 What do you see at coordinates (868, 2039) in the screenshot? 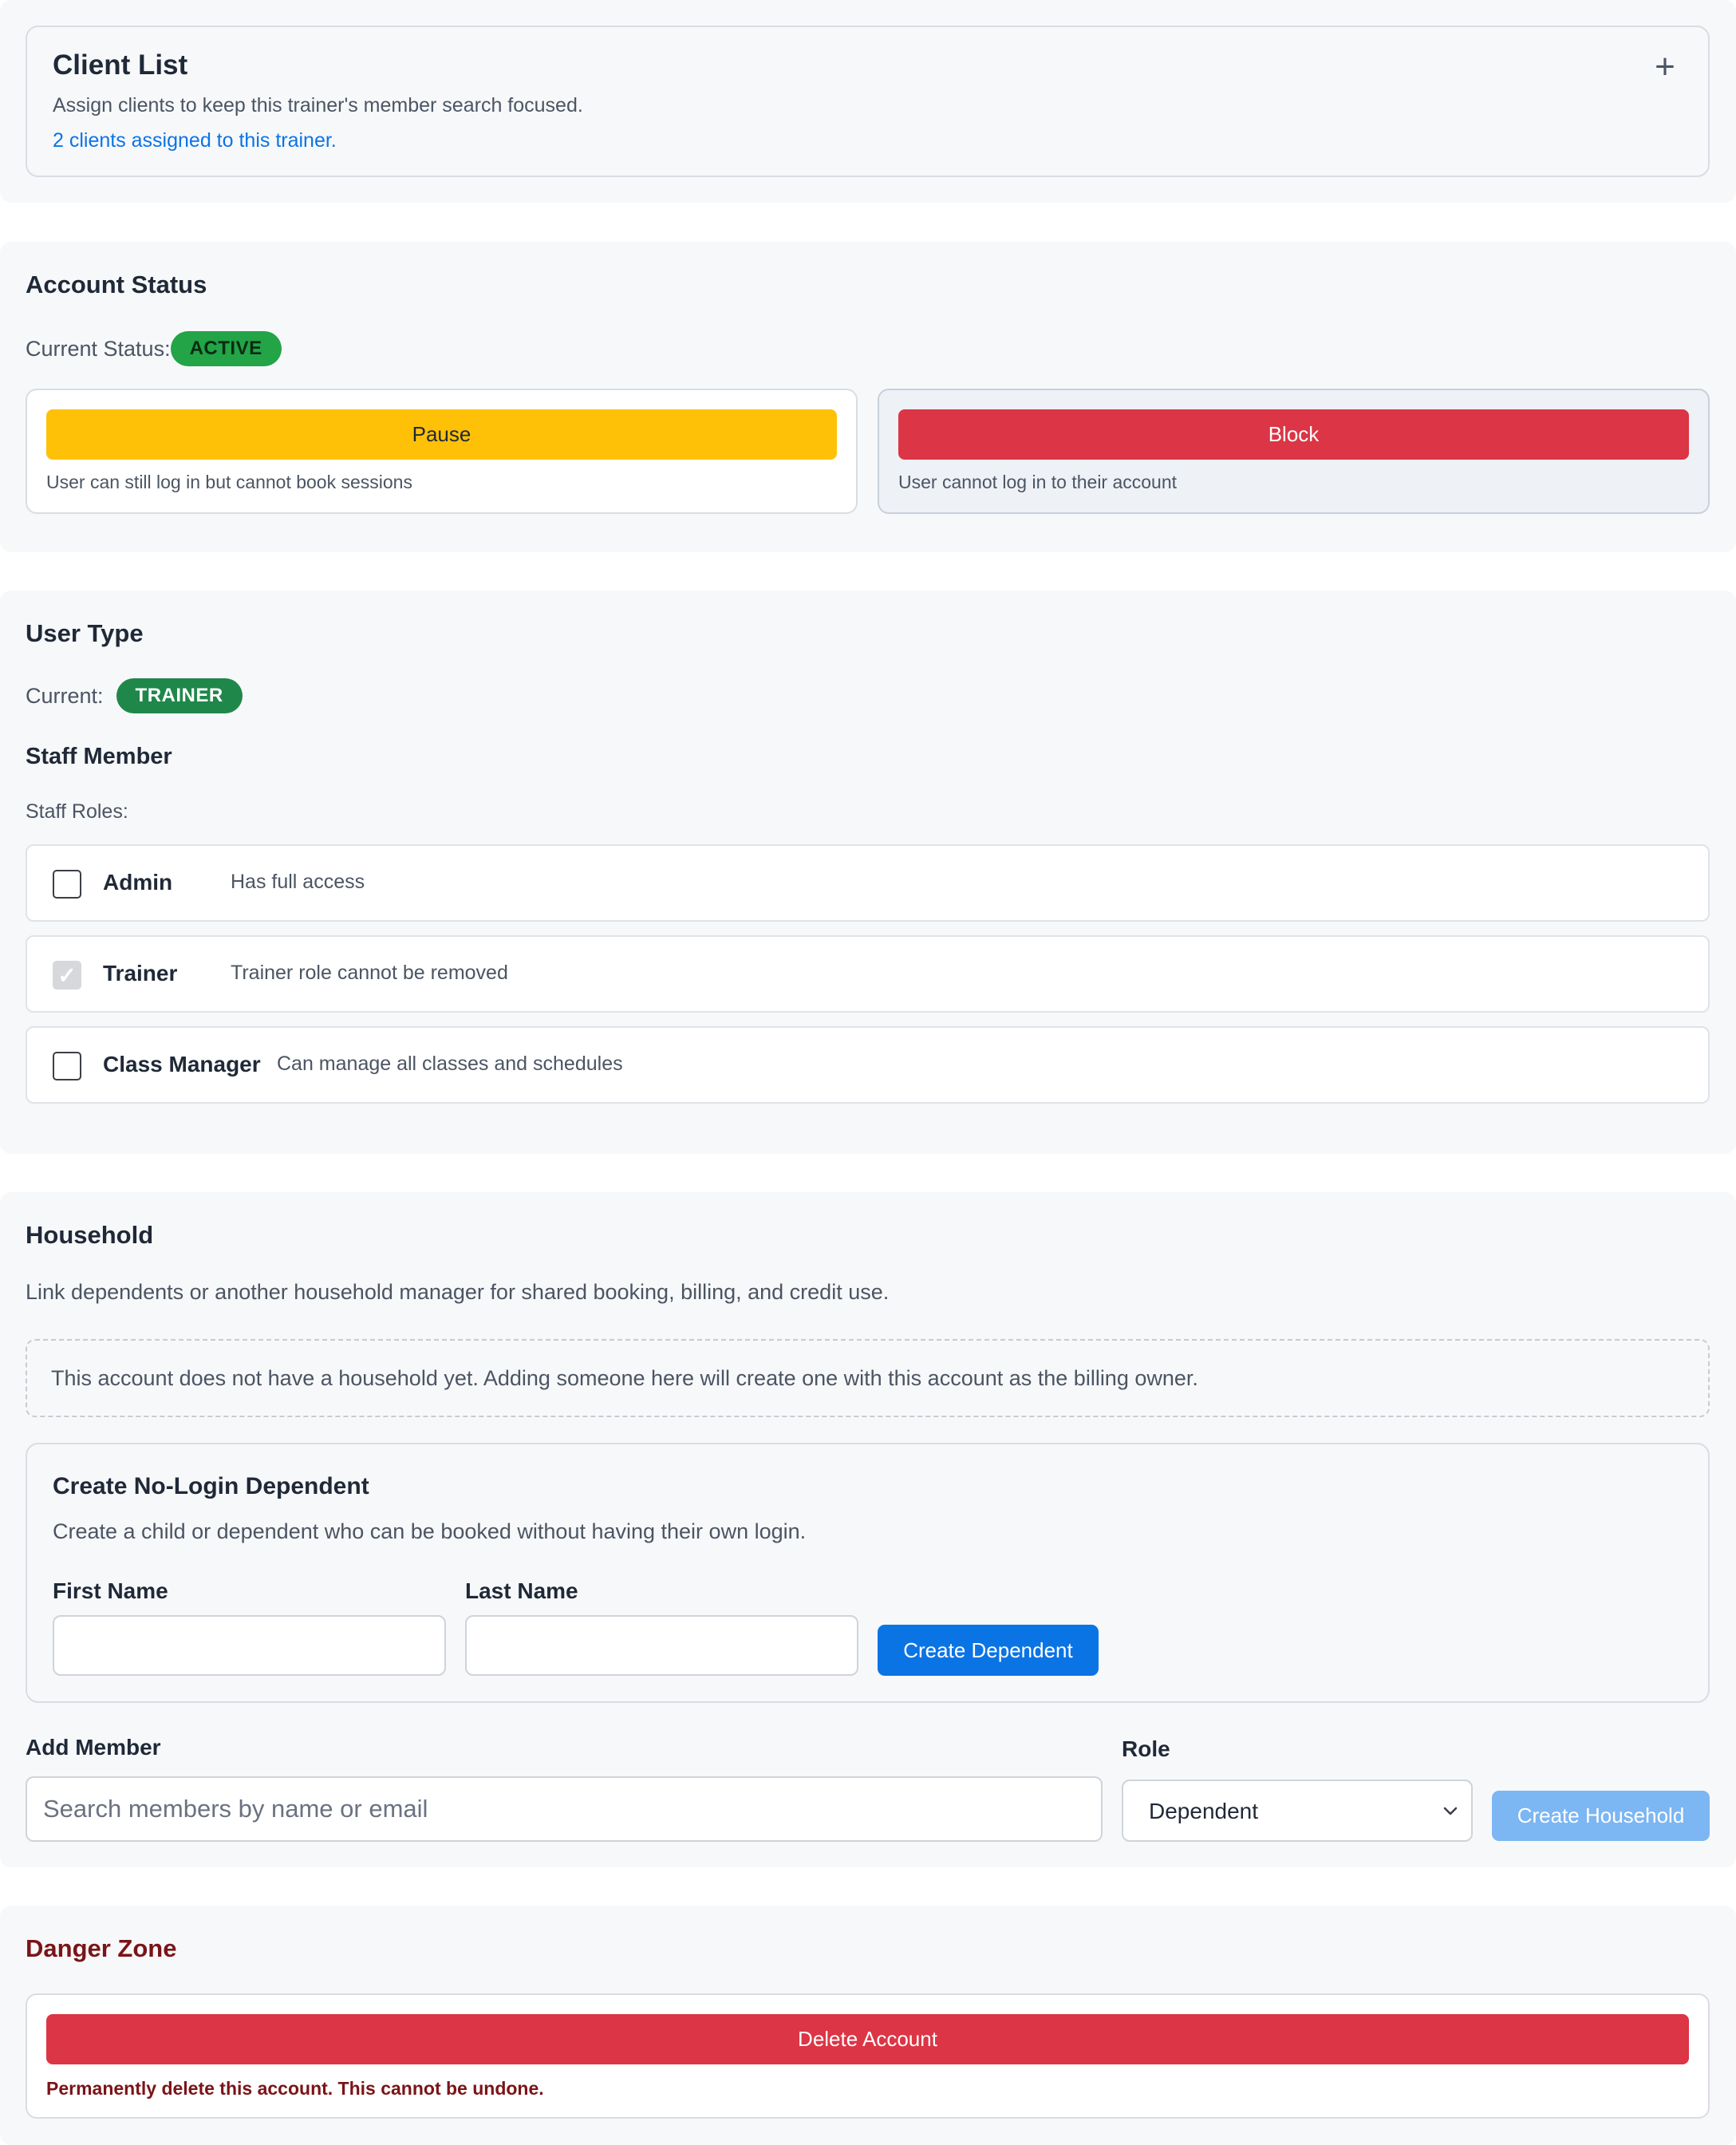
I see `delete-account-button: Delete Account` at bounding box center [868, 2039].